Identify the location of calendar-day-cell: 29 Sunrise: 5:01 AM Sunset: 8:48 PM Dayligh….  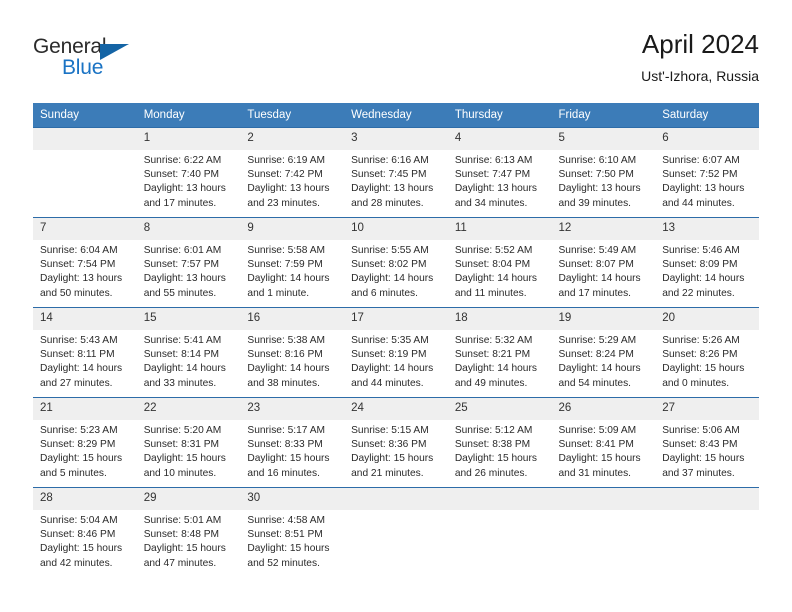
(188, 532).